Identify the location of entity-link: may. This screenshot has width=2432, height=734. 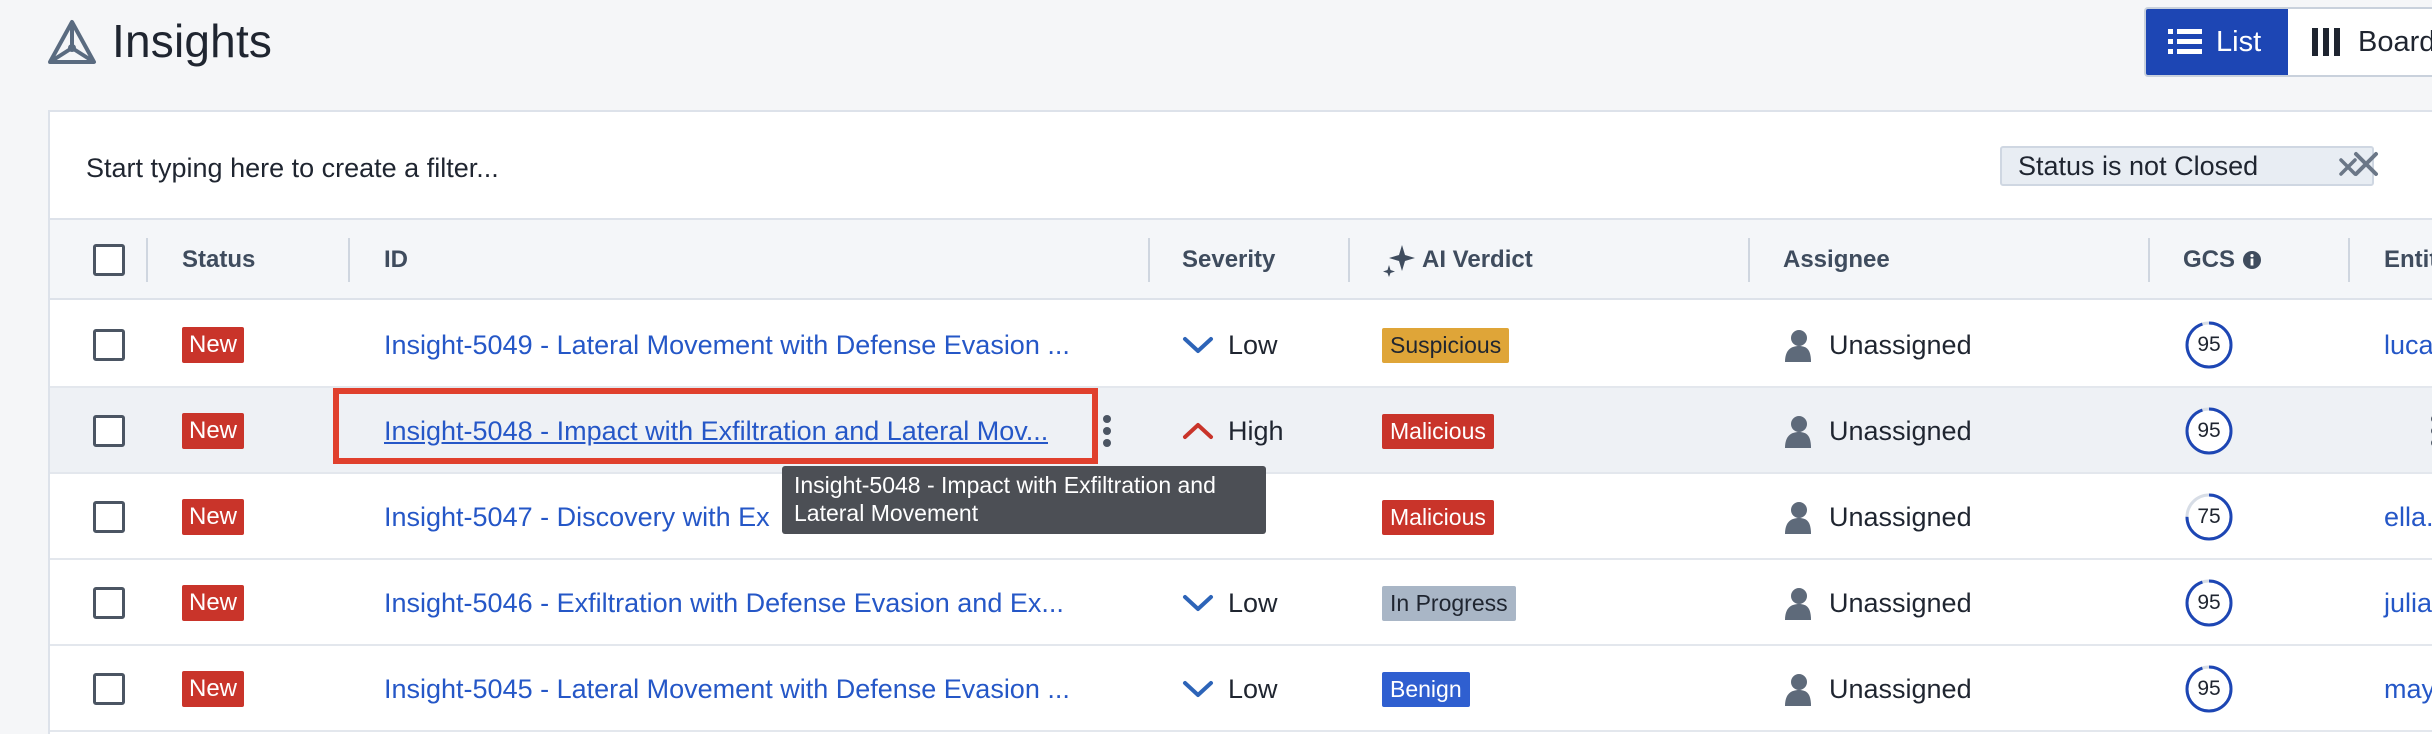
(2408, 689).